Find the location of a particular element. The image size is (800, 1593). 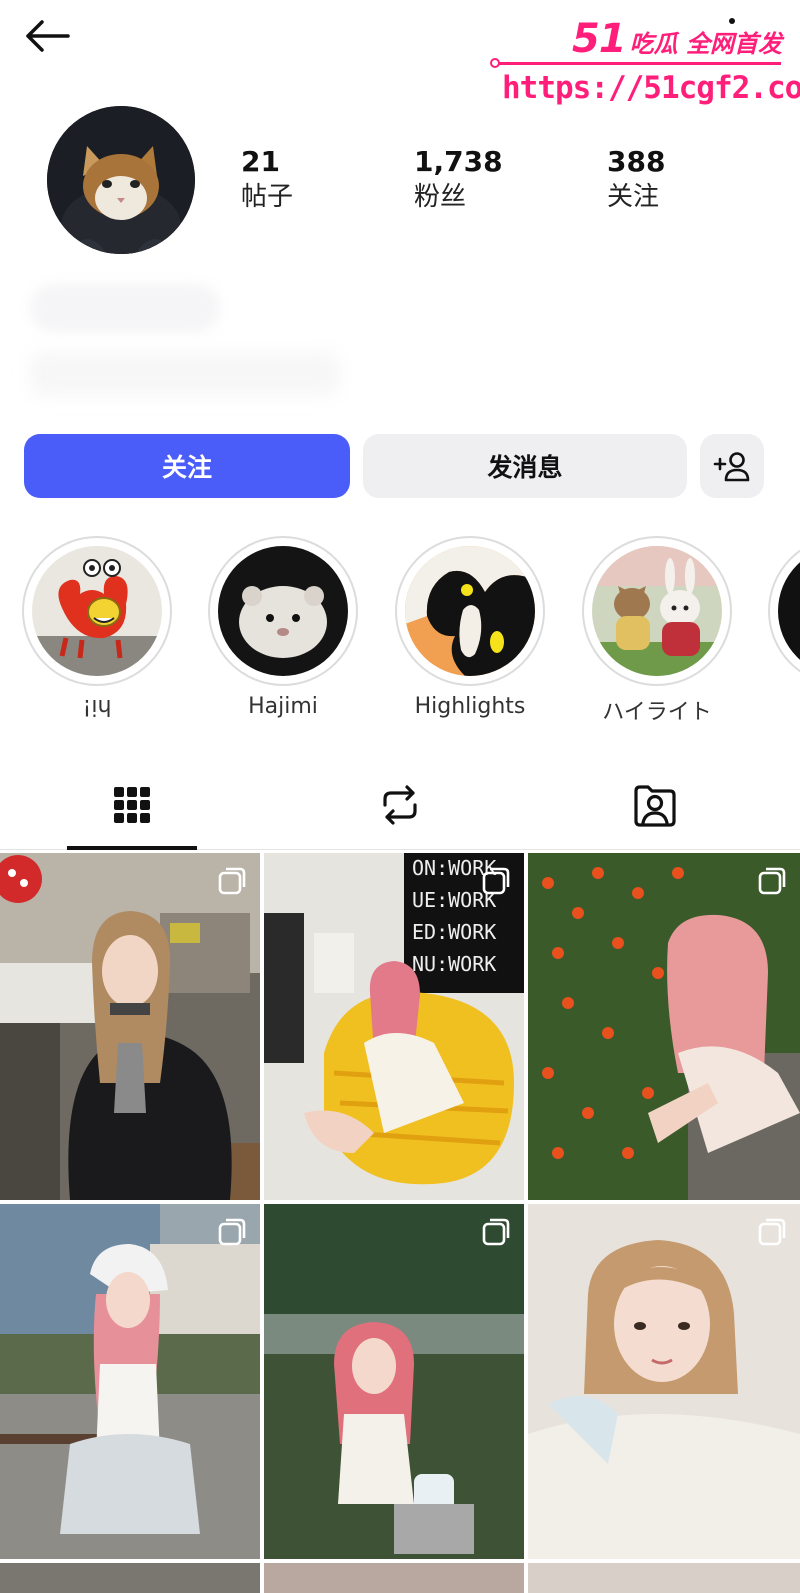

highlight-label: ハイライト is located at coordinates (657, 712).